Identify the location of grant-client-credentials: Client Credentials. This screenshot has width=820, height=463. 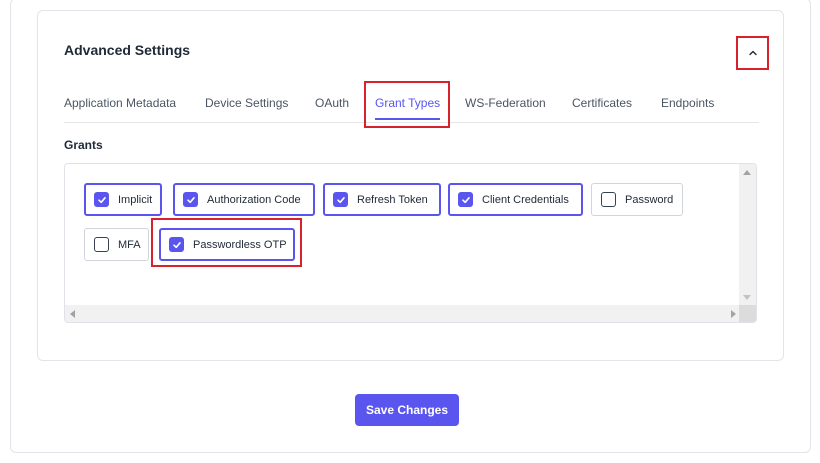
(515, 199).